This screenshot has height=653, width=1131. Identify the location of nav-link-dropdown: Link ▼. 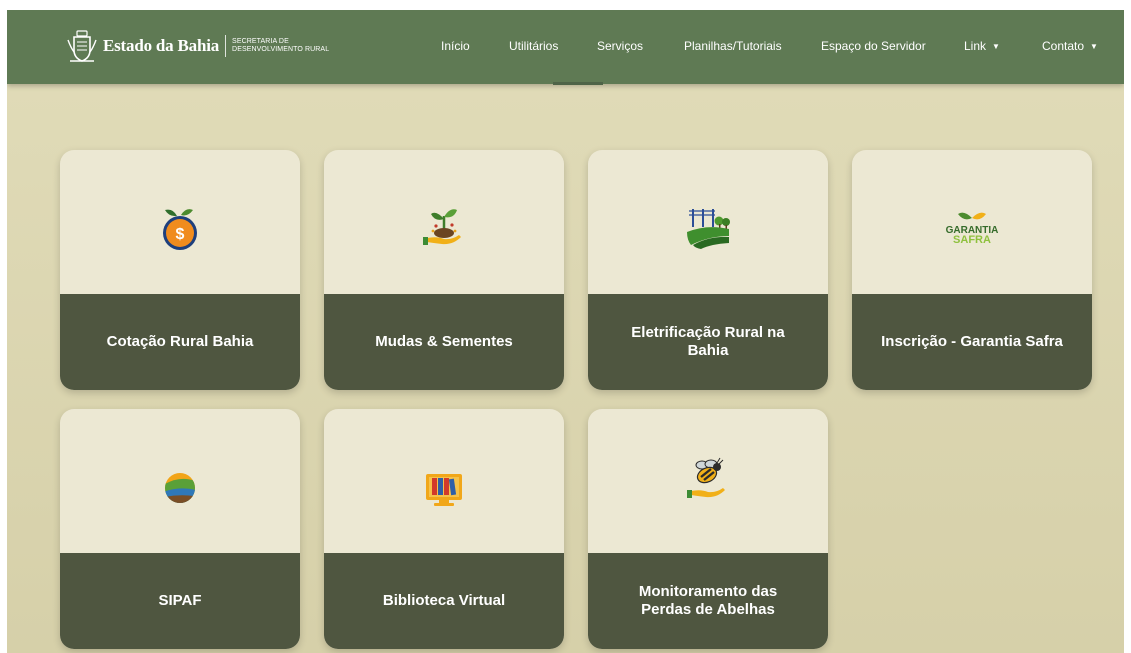
(982, 46).